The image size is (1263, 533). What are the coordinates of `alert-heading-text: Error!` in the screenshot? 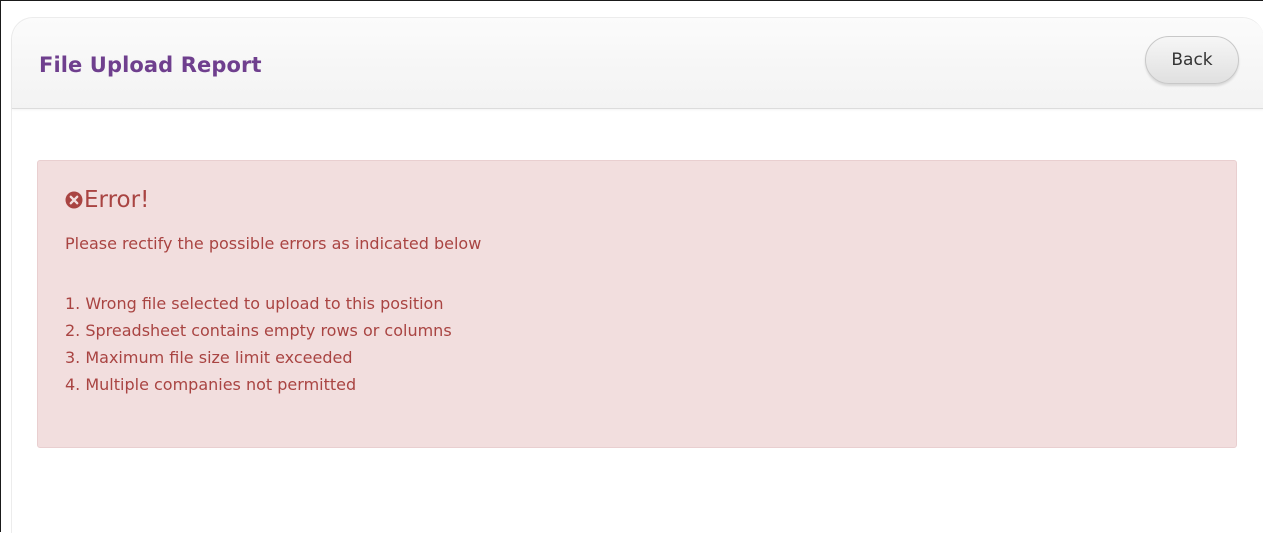 It's located at (117, 200).